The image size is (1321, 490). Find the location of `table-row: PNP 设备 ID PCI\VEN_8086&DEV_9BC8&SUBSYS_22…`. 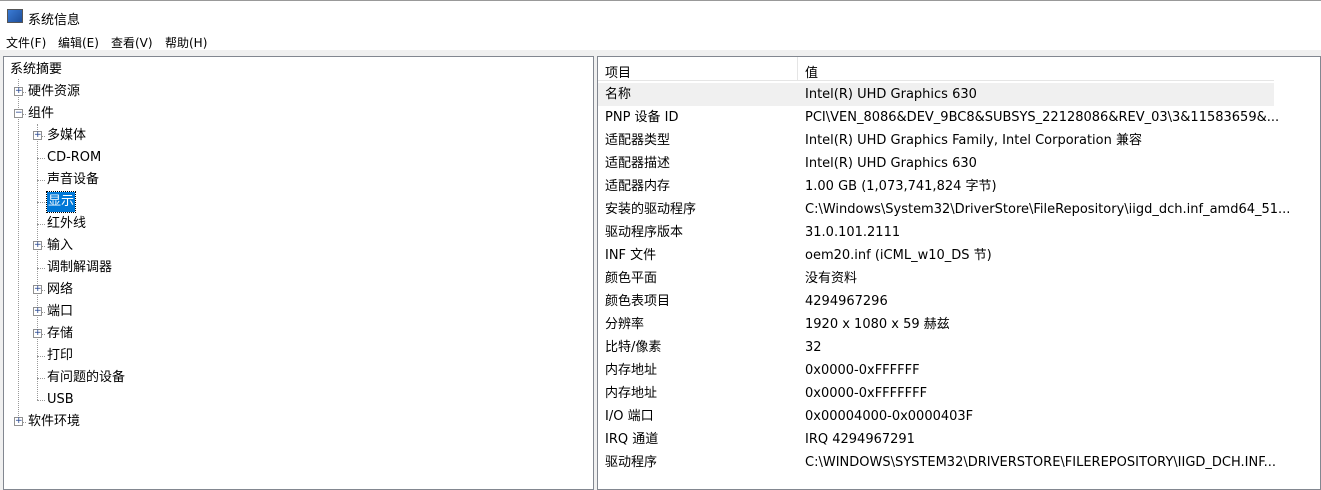

table-row: PNP 设备 ID PCI\VEN_8086&DEV_9BC8&SUBSYS_22… is located at coordinates (938, 117).